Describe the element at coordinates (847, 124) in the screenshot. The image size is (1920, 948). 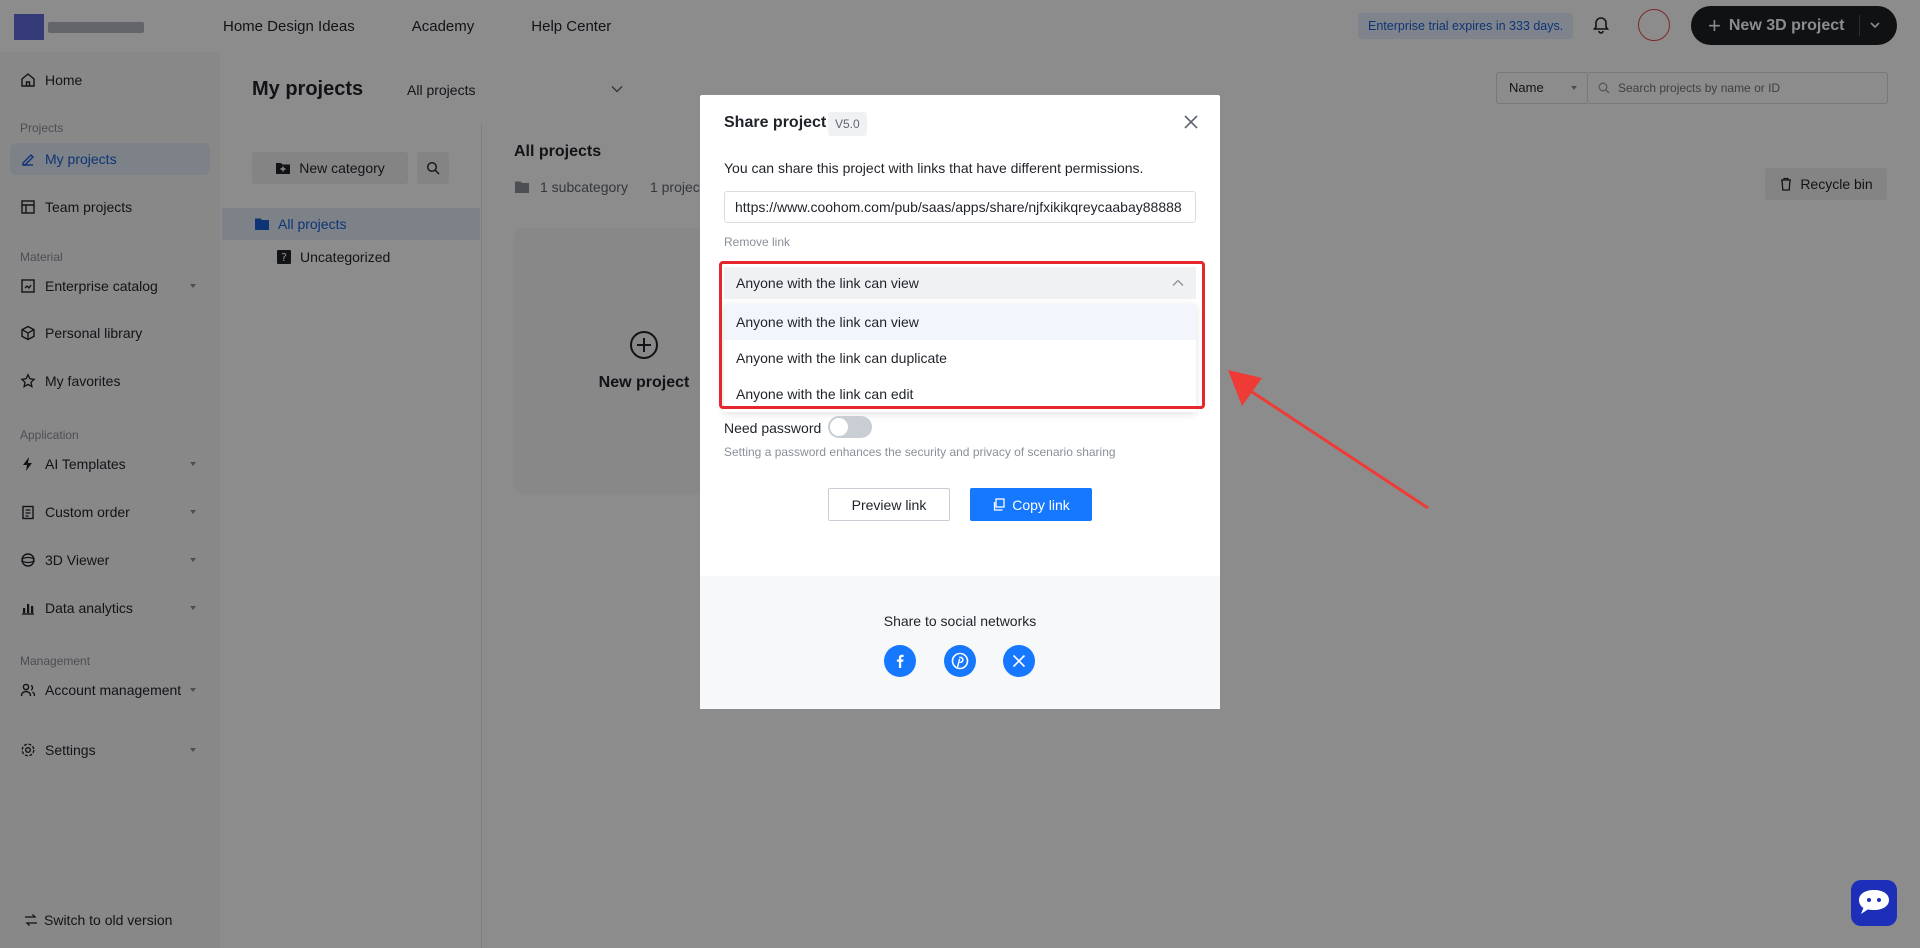
I see `version-badge: V5.0` at that location.